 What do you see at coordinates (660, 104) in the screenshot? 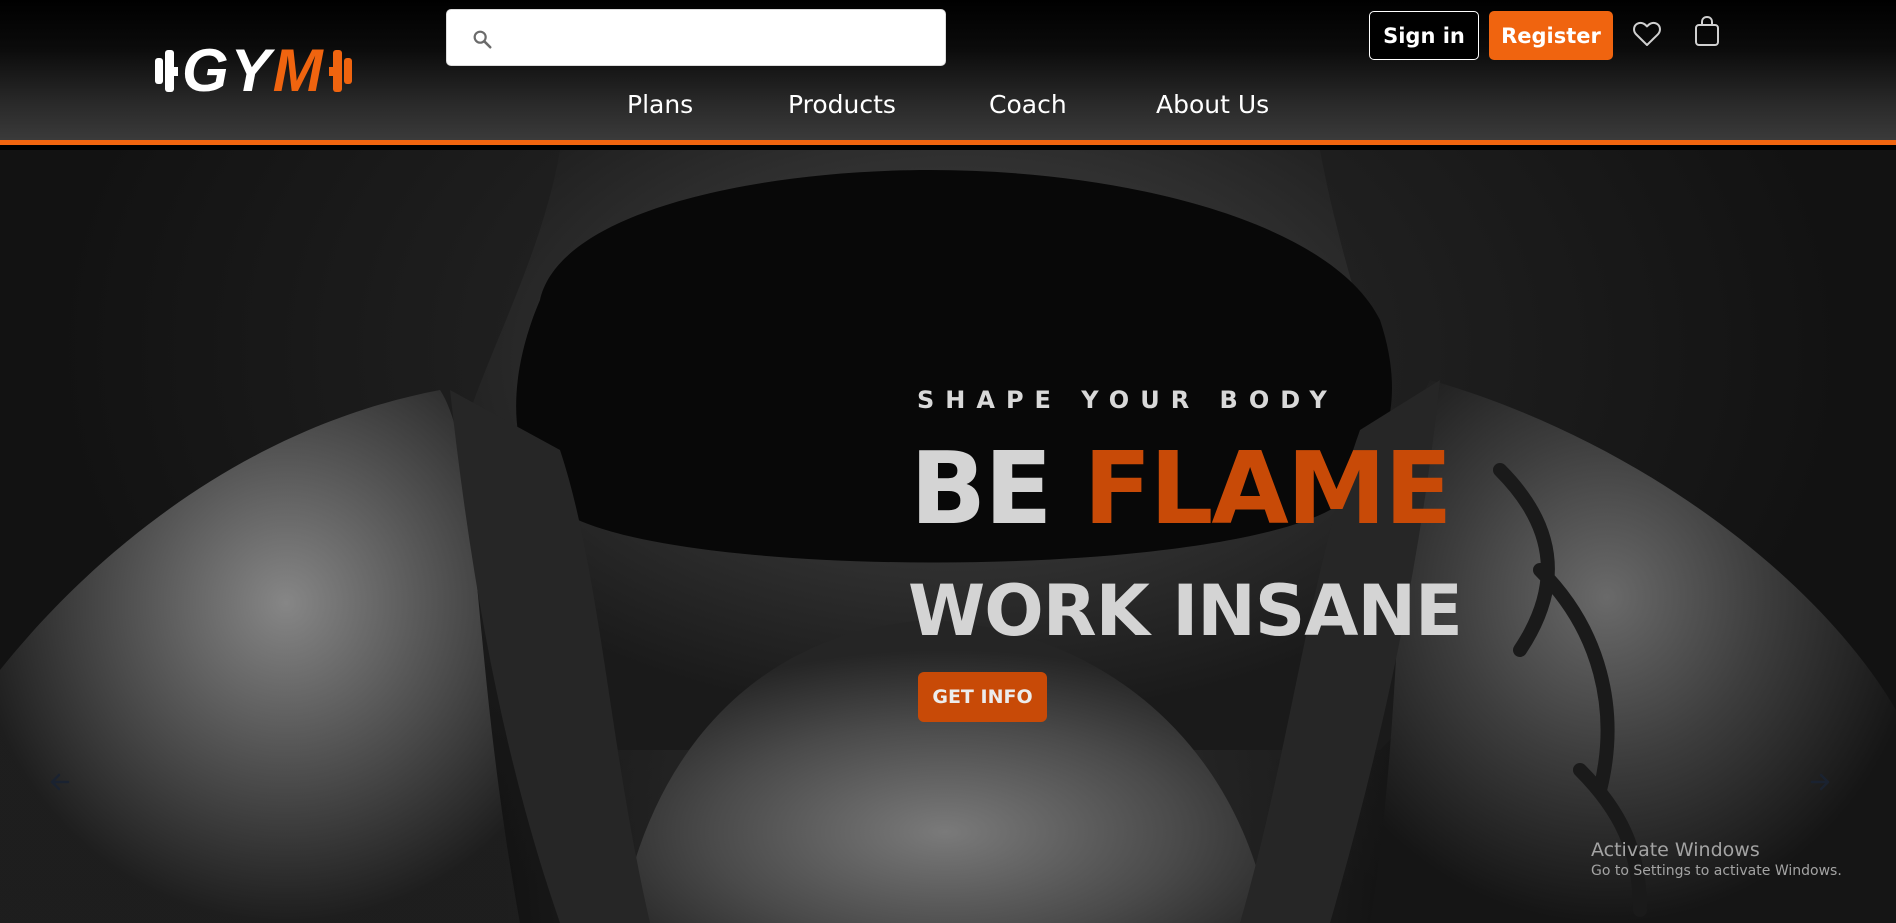
I see `nav-item-plans: Plans` at bounding box center [660, 104].